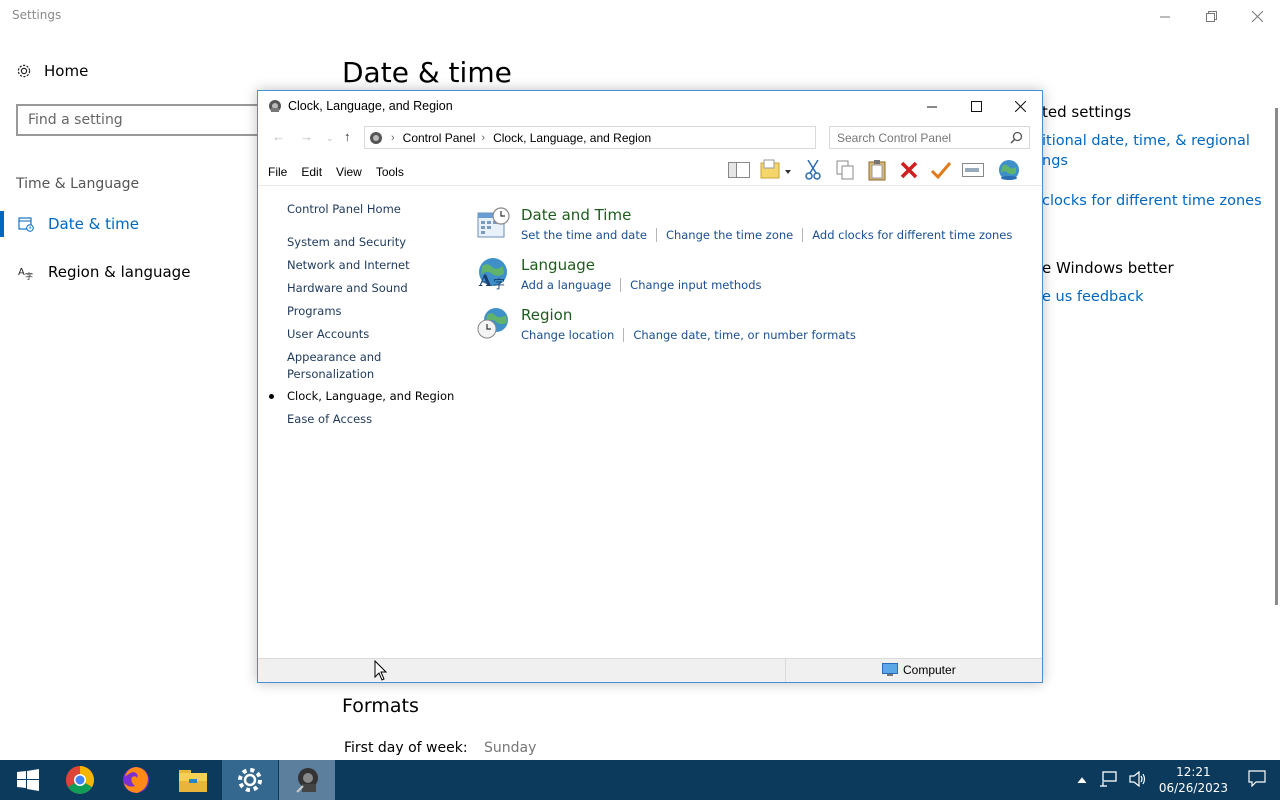  What do you see at coordinates (347, 136) in the screenshot?
I see `up-arrow-icon: ↑` at bounding box center [347, 136].